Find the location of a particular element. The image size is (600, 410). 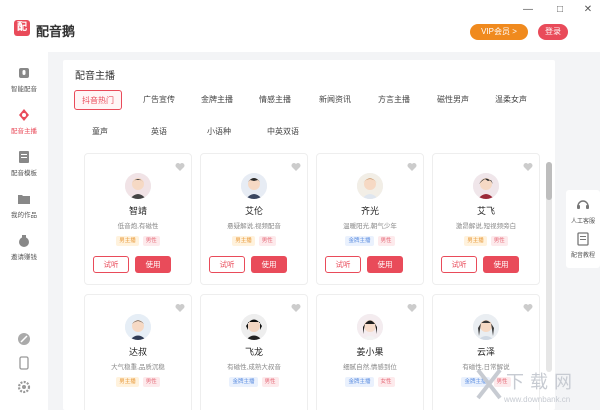

tab-child: 童声 is located at coordinates (100, 132).